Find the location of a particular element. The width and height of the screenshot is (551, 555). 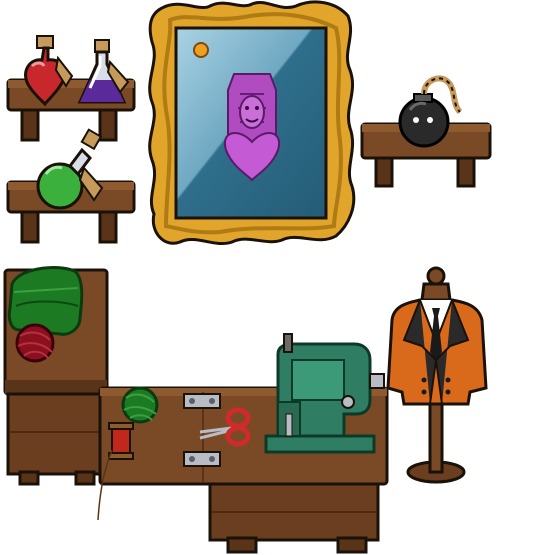

green-fabric-icon is located at coordinates (45, 301).